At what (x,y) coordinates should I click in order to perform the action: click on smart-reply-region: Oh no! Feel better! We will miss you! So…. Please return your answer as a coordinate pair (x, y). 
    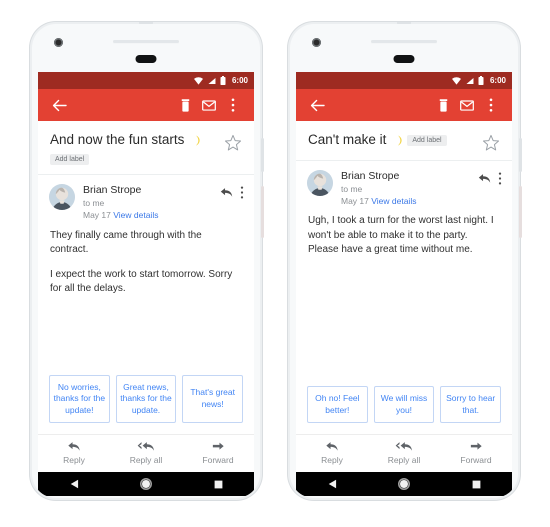
    Looking at the image, I should click on (404, 346).